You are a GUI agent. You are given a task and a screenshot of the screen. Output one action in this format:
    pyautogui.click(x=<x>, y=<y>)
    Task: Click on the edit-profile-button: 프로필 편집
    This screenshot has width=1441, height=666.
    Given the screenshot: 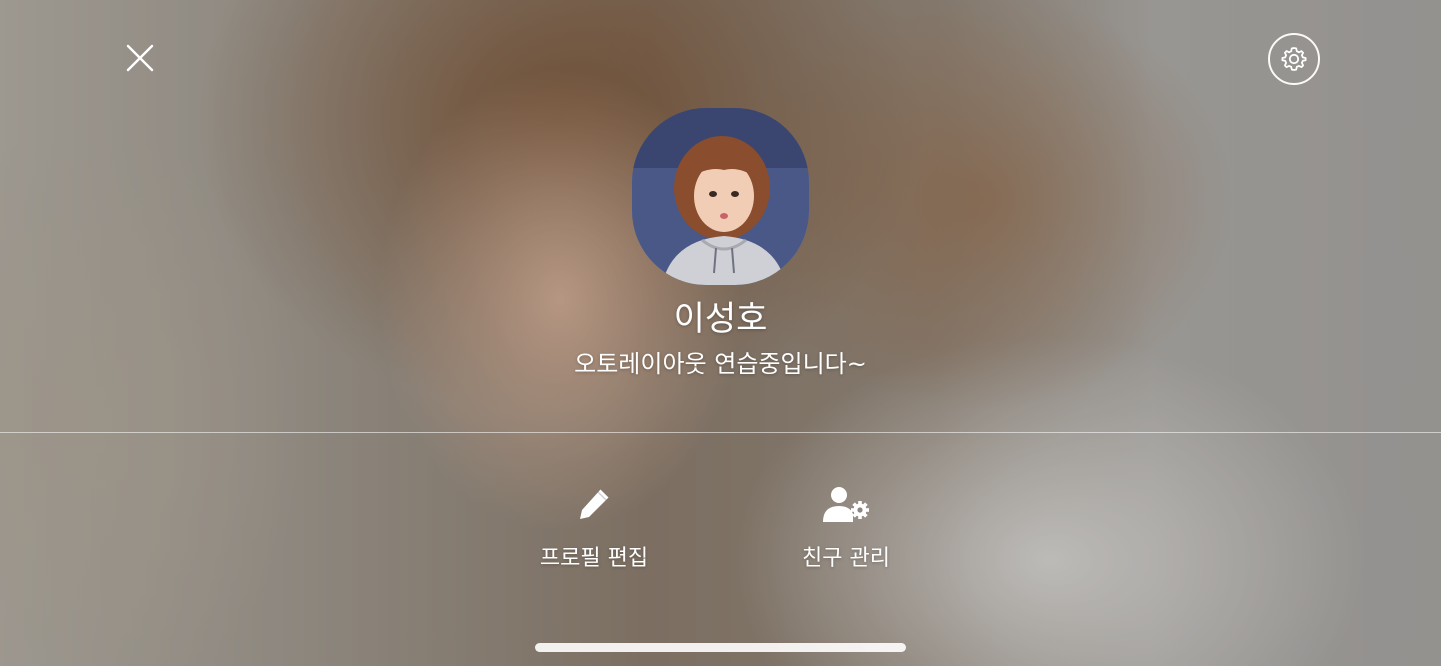 What is the action you would take?
    pyautogui.click(x=594, y=526)
    